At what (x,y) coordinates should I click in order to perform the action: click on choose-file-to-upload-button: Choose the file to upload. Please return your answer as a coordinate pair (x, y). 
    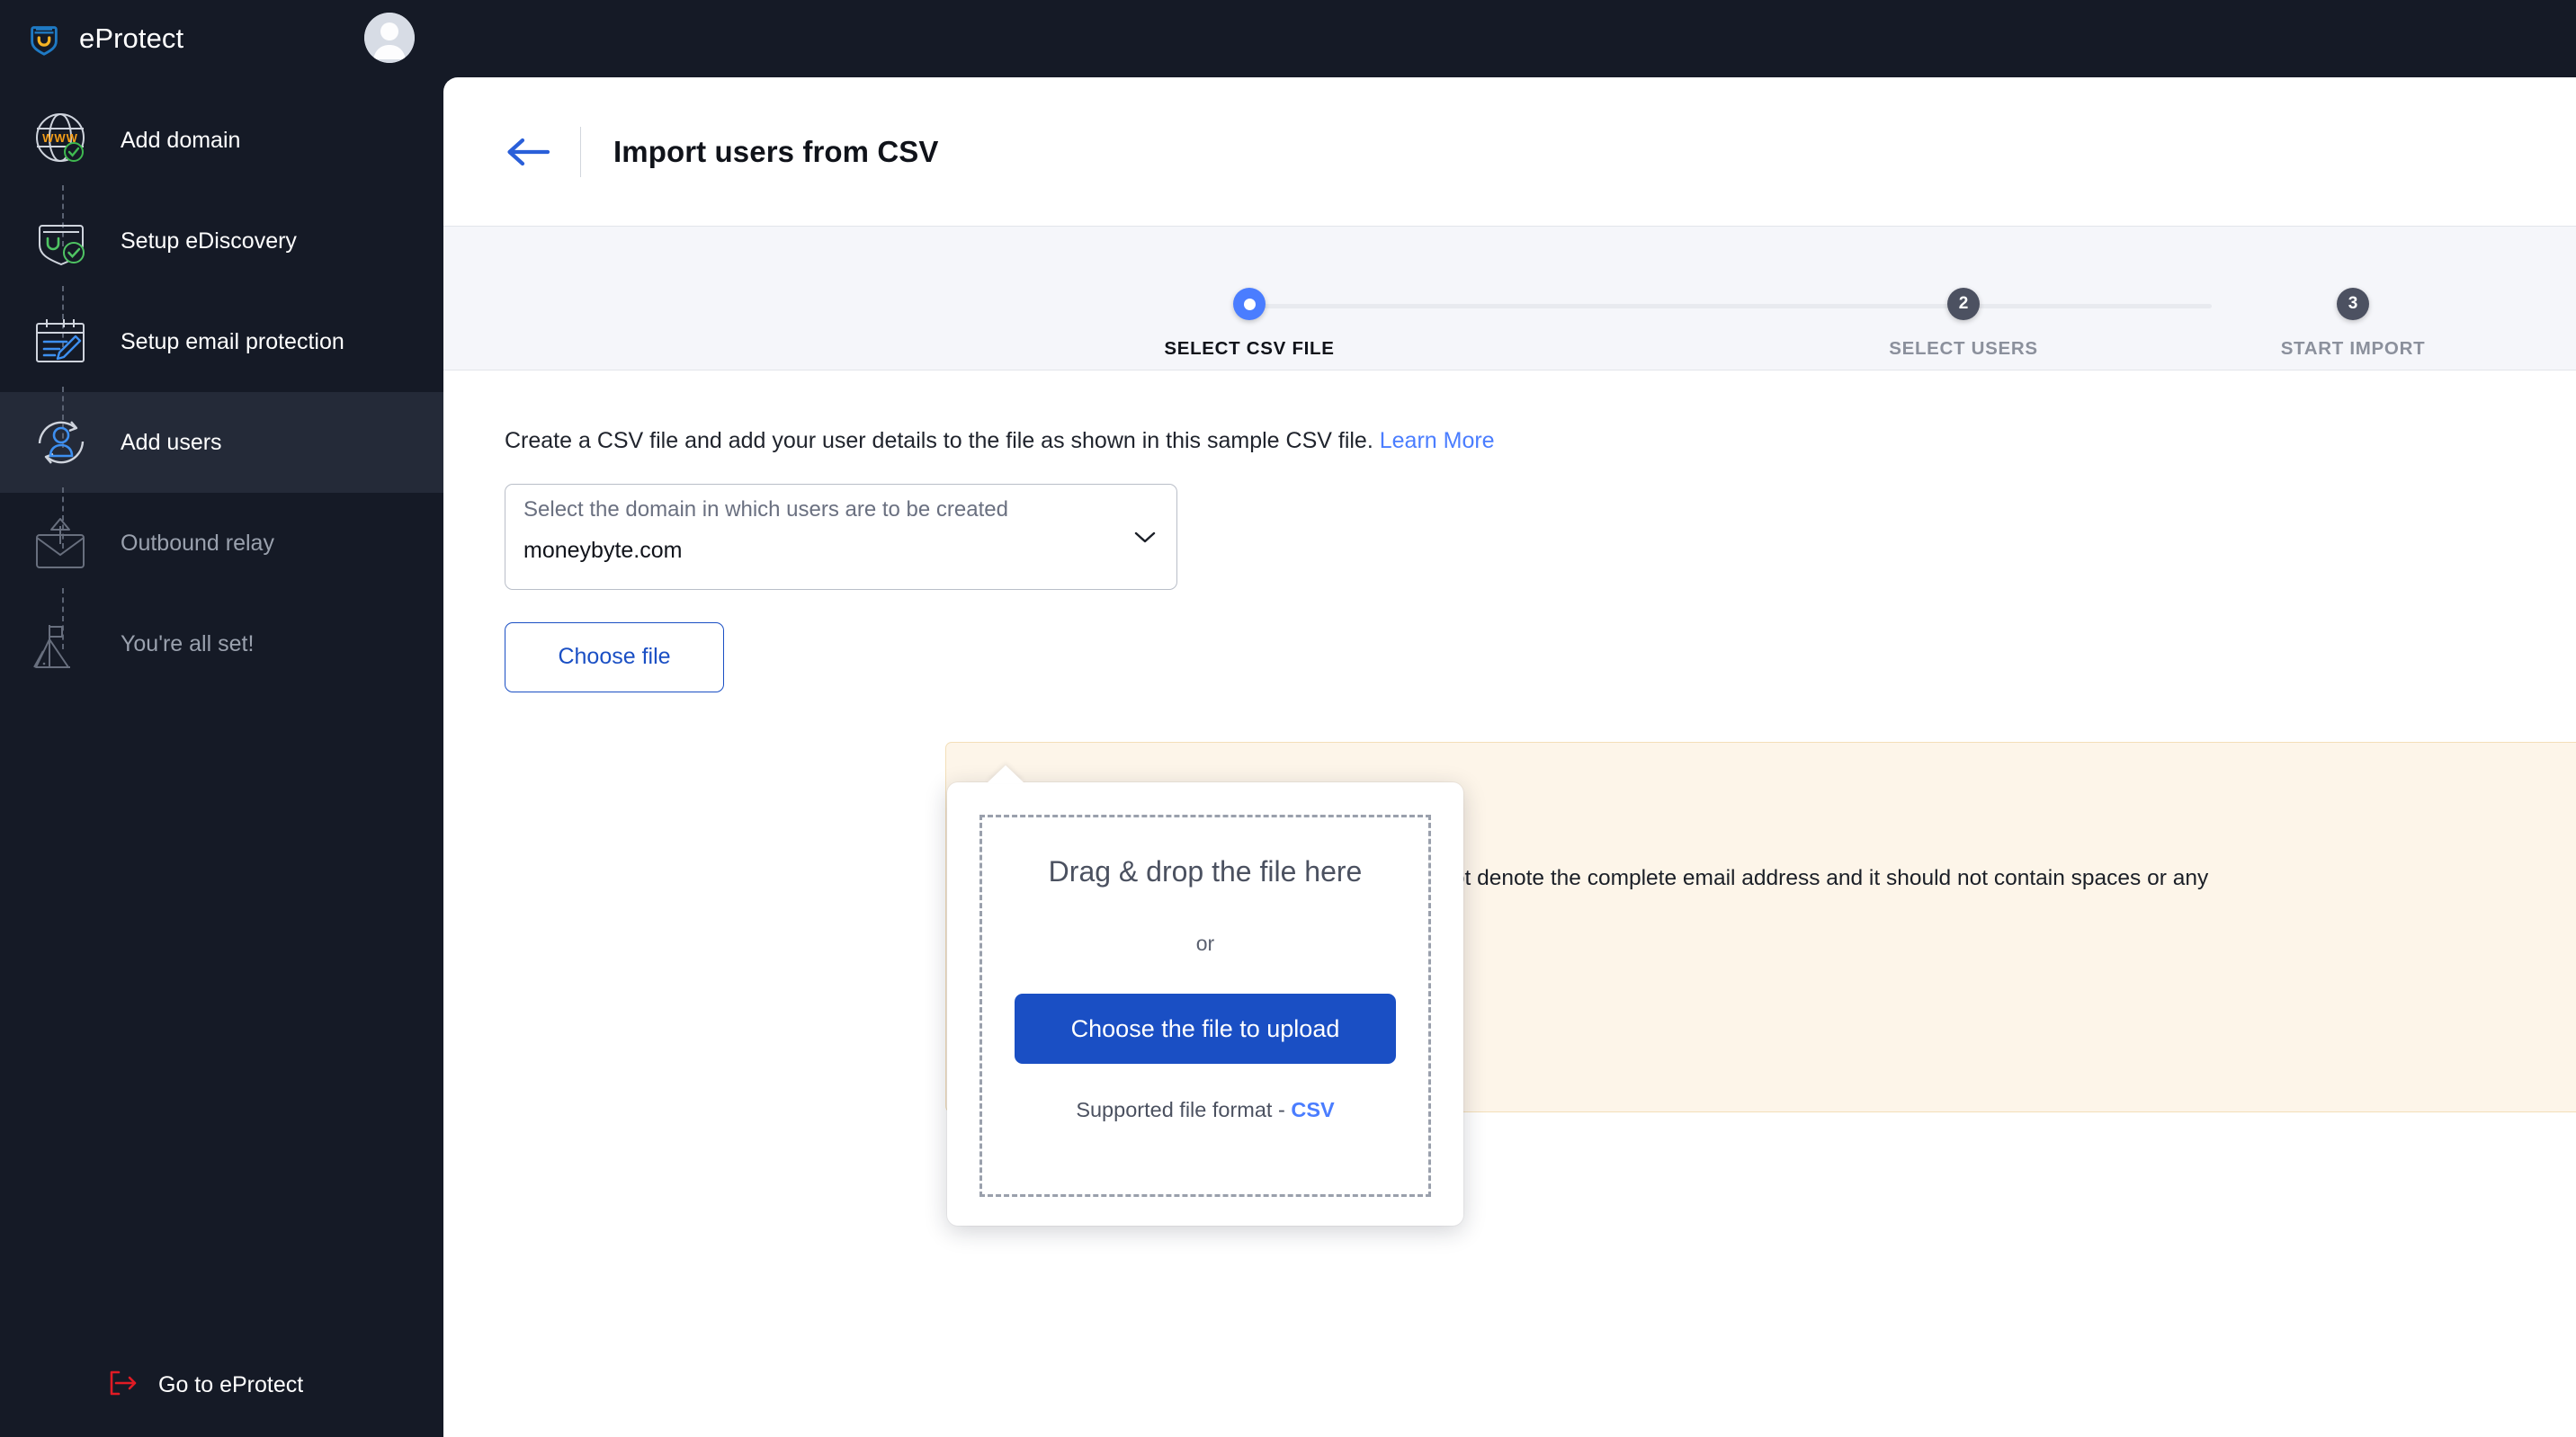
    Looking at the image, I should click on (1205, 1029).